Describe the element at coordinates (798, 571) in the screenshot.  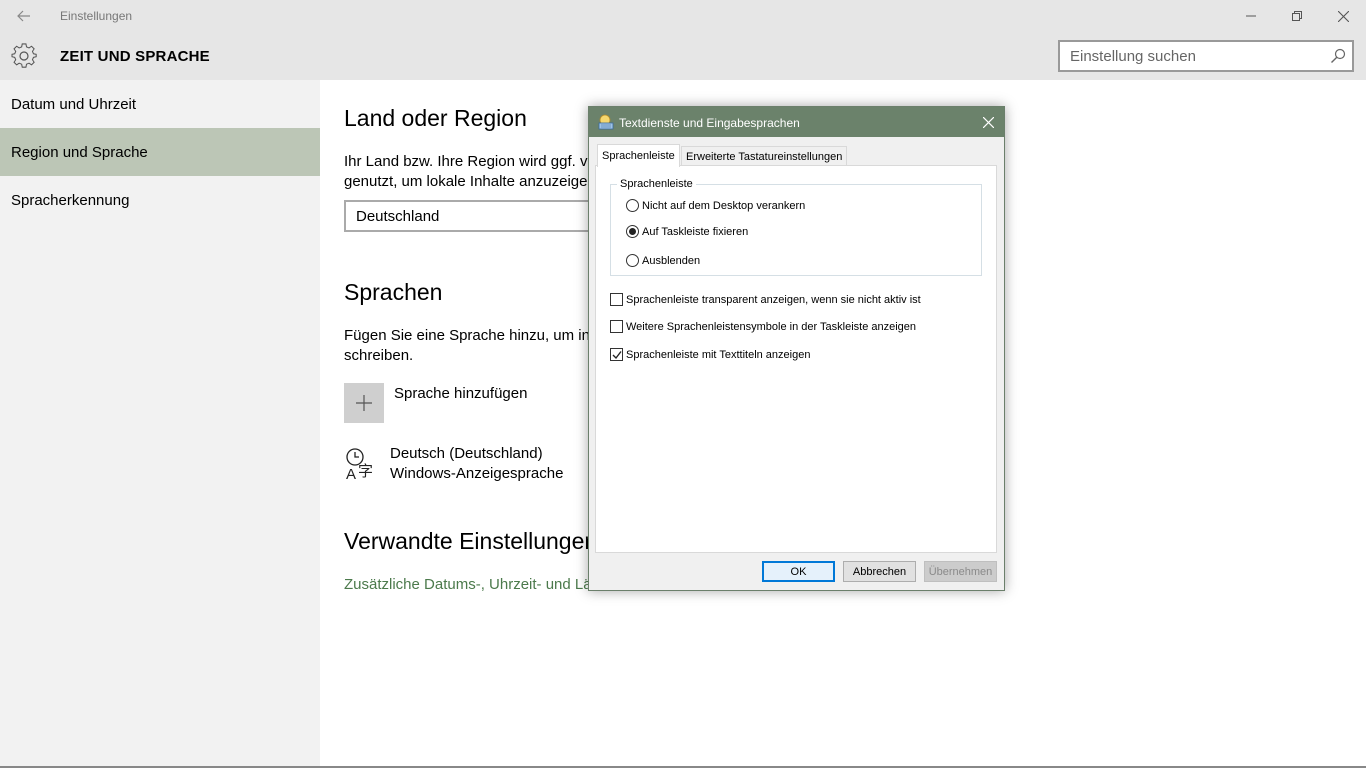
I see `ok-button: OK` at that location.